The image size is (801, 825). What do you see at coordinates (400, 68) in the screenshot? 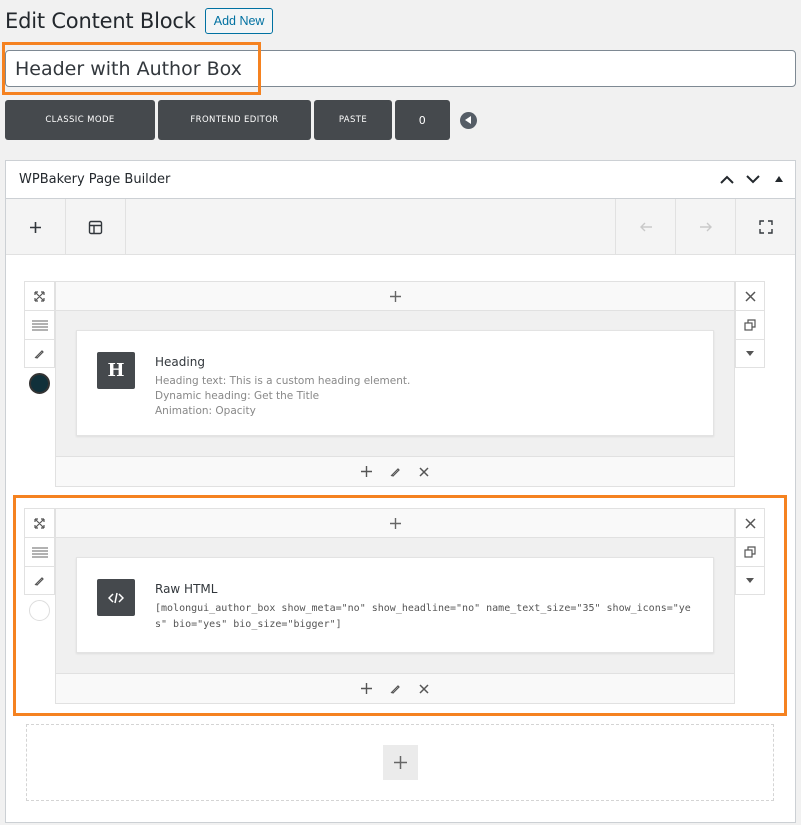
I see `title-input` at bounding box center [400, 68].